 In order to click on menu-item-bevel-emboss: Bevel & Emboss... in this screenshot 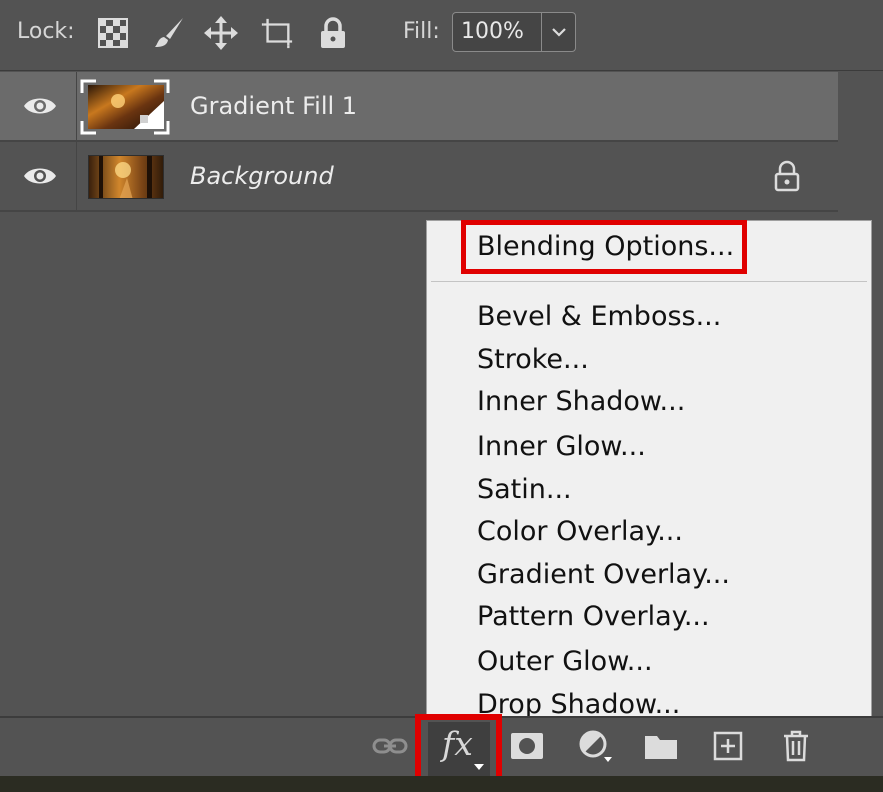, I will do `click(599, 316)`.